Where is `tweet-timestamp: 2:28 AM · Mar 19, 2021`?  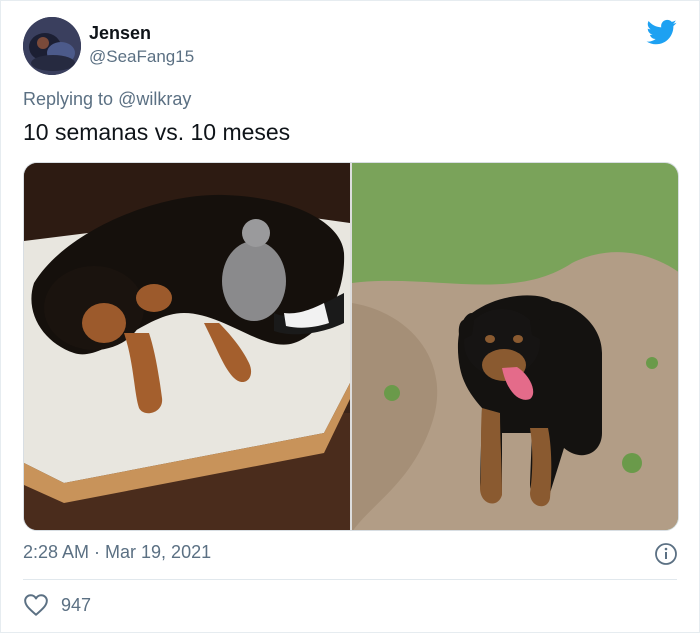 tweet-timestamp: 2:28 AM · Mar 19, 2021 is located at coordinates (117, 552).